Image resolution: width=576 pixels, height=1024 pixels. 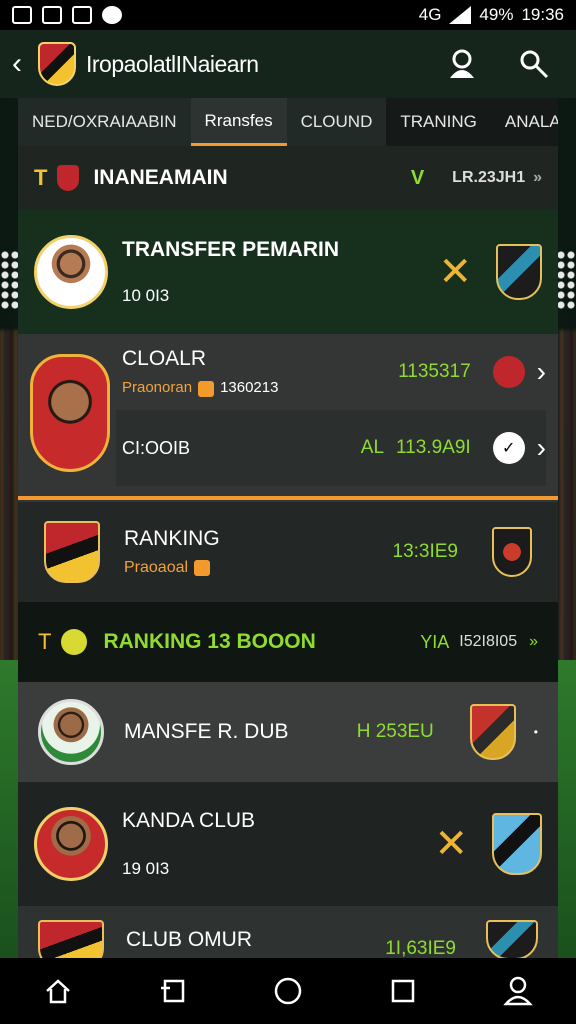 I want to click on back-arrow-icon: ‹, so click(x=25, y=64).